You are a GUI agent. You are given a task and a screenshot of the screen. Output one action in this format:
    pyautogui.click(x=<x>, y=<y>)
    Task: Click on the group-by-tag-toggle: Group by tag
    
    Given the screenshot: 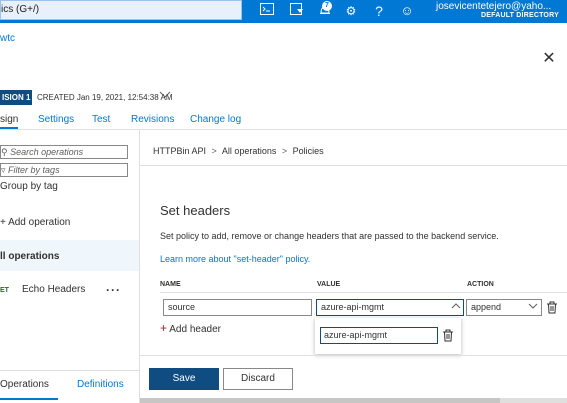 What is the action you would take?
    pyautogui.click(x=29, y=186)
    